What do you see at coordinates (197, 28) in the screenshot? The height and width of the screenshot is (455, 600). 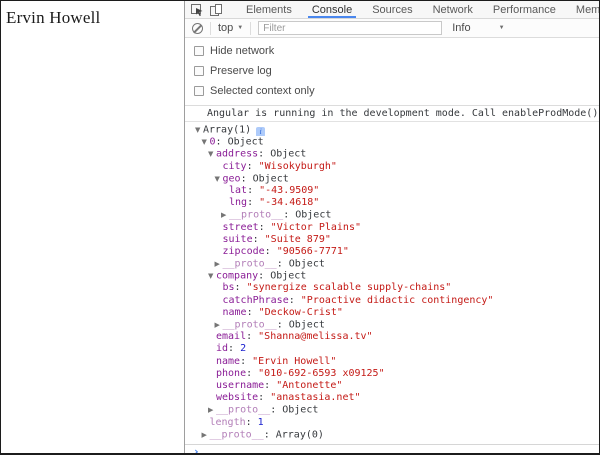 I see `clear-console-icon` at bounding box center [197, 28].